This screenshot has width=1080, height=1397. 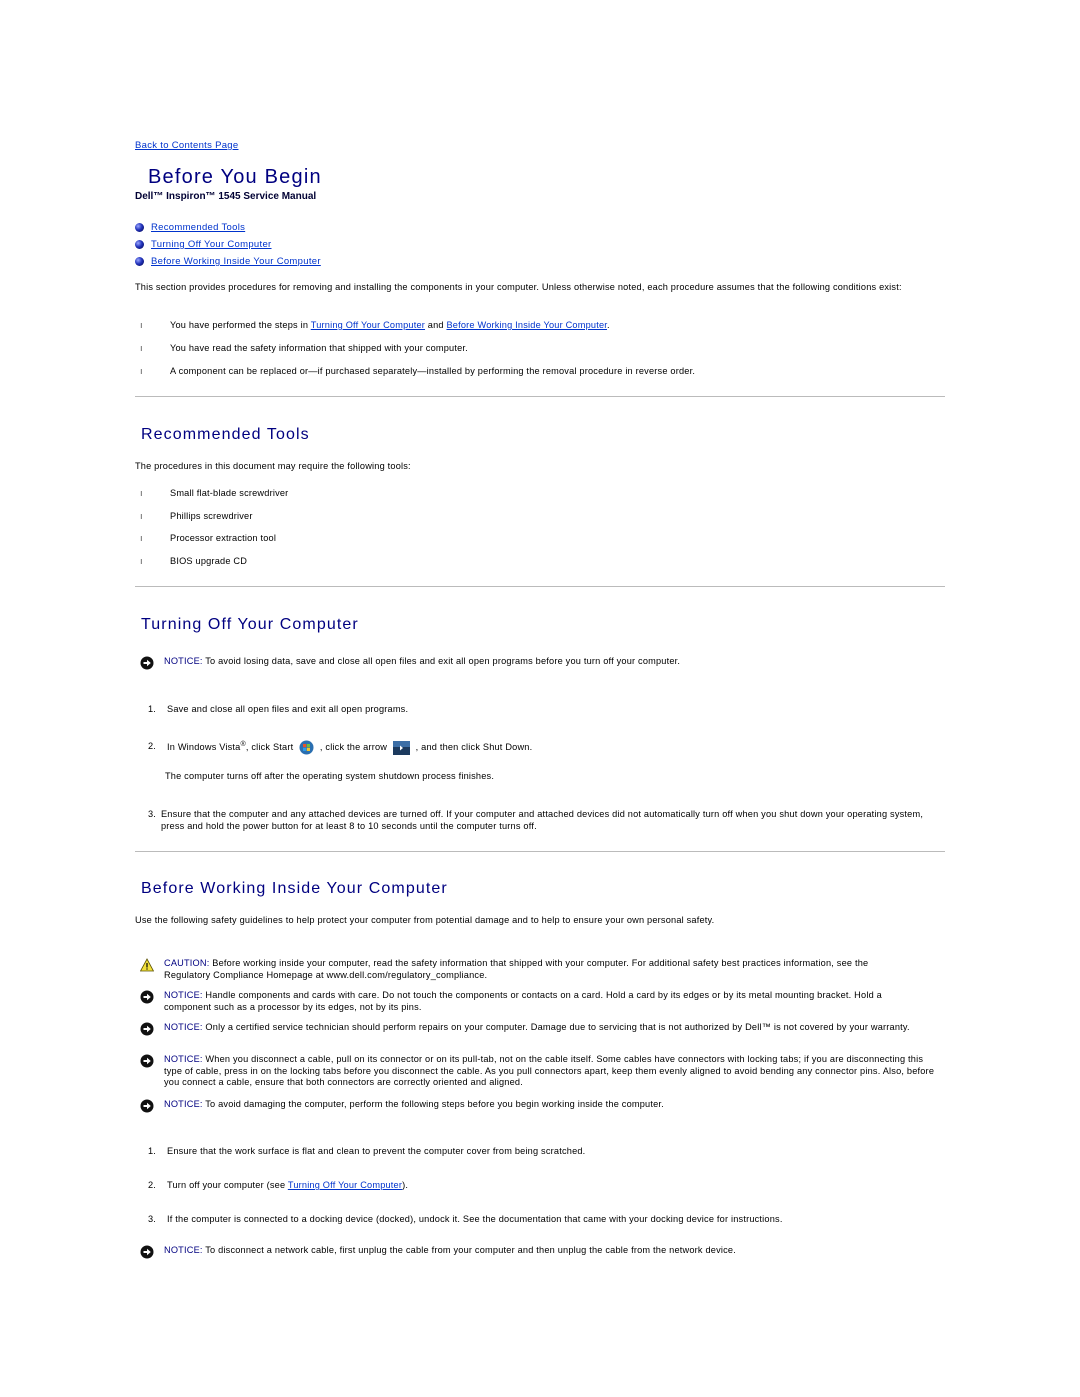 I want to click on caution-triangle-icon, so click(x=147, y=965).